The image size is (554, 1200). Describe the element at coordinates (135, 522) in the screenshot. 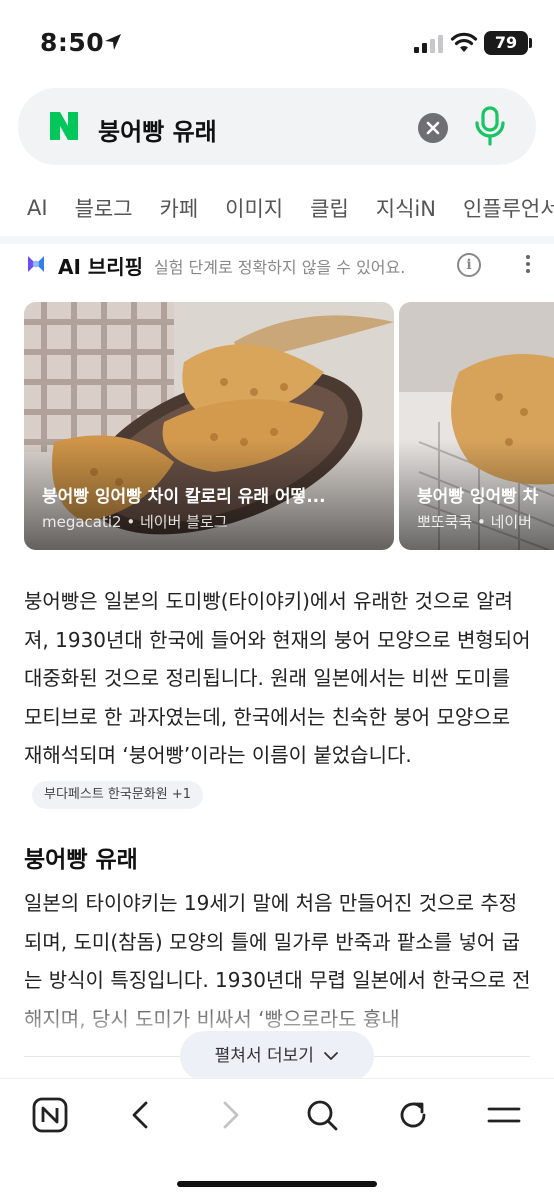

I see `card-source: megacati2 • 네이버 블로그` at that location.